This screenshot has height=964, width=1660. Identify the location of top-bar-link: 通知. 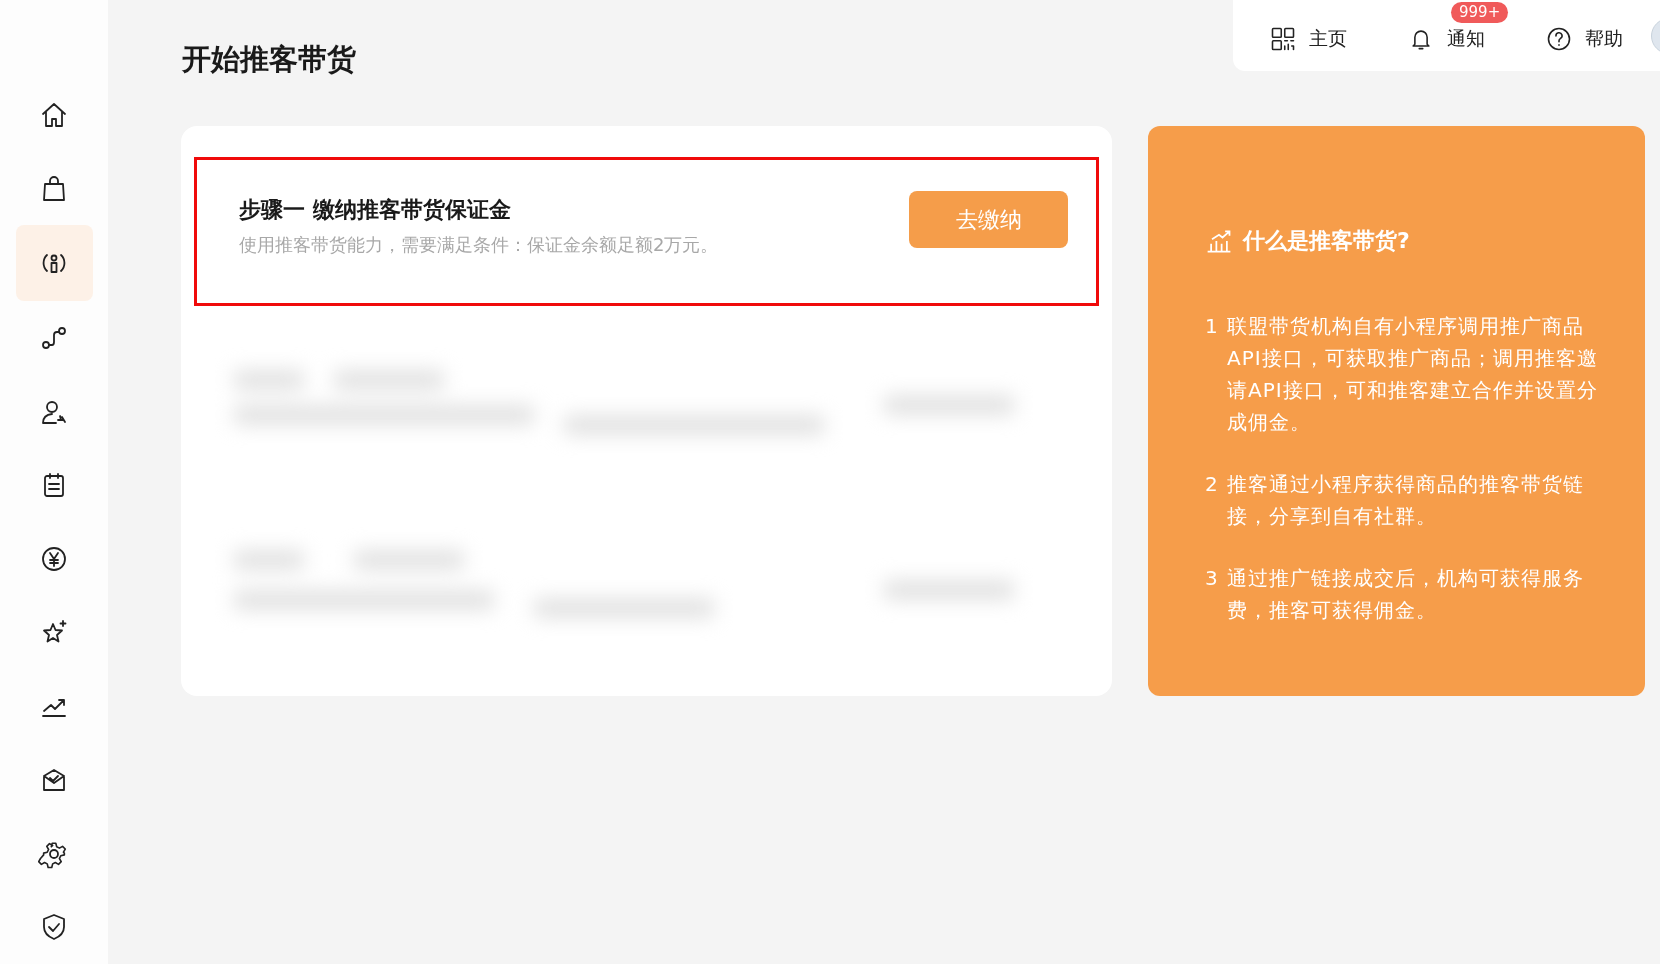
(1446, 38).